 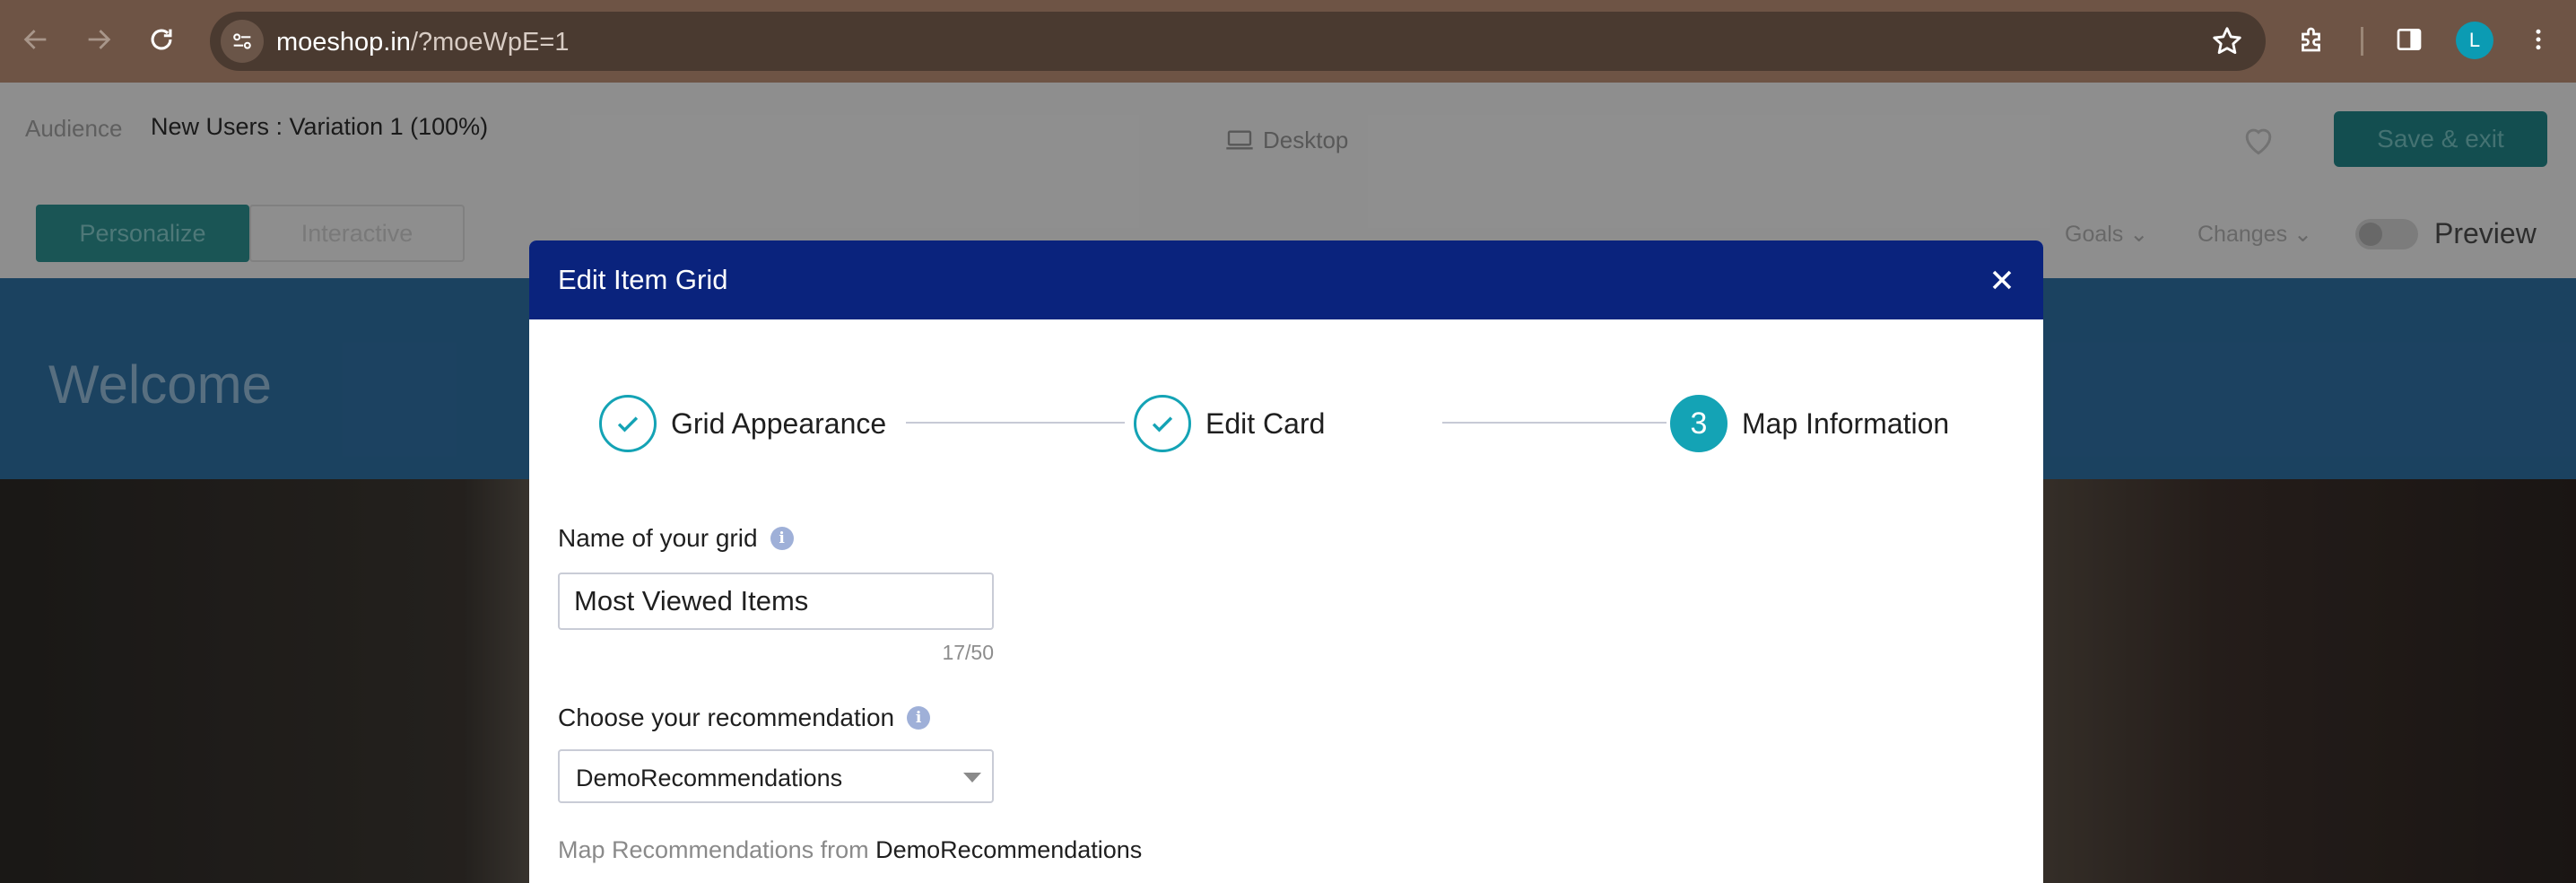 I want to click on modal-header: Edit Item Grid, so click(x=1286, y=279).